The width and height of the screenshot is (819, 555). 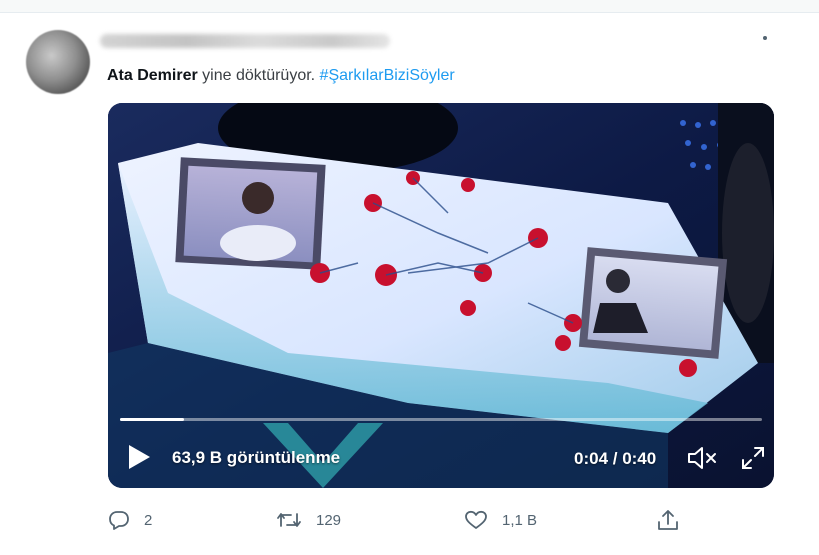 What do you see at coordinates (441, 419) in the screenshot?
I see `progress-bar` at bounding box center [441, 419].